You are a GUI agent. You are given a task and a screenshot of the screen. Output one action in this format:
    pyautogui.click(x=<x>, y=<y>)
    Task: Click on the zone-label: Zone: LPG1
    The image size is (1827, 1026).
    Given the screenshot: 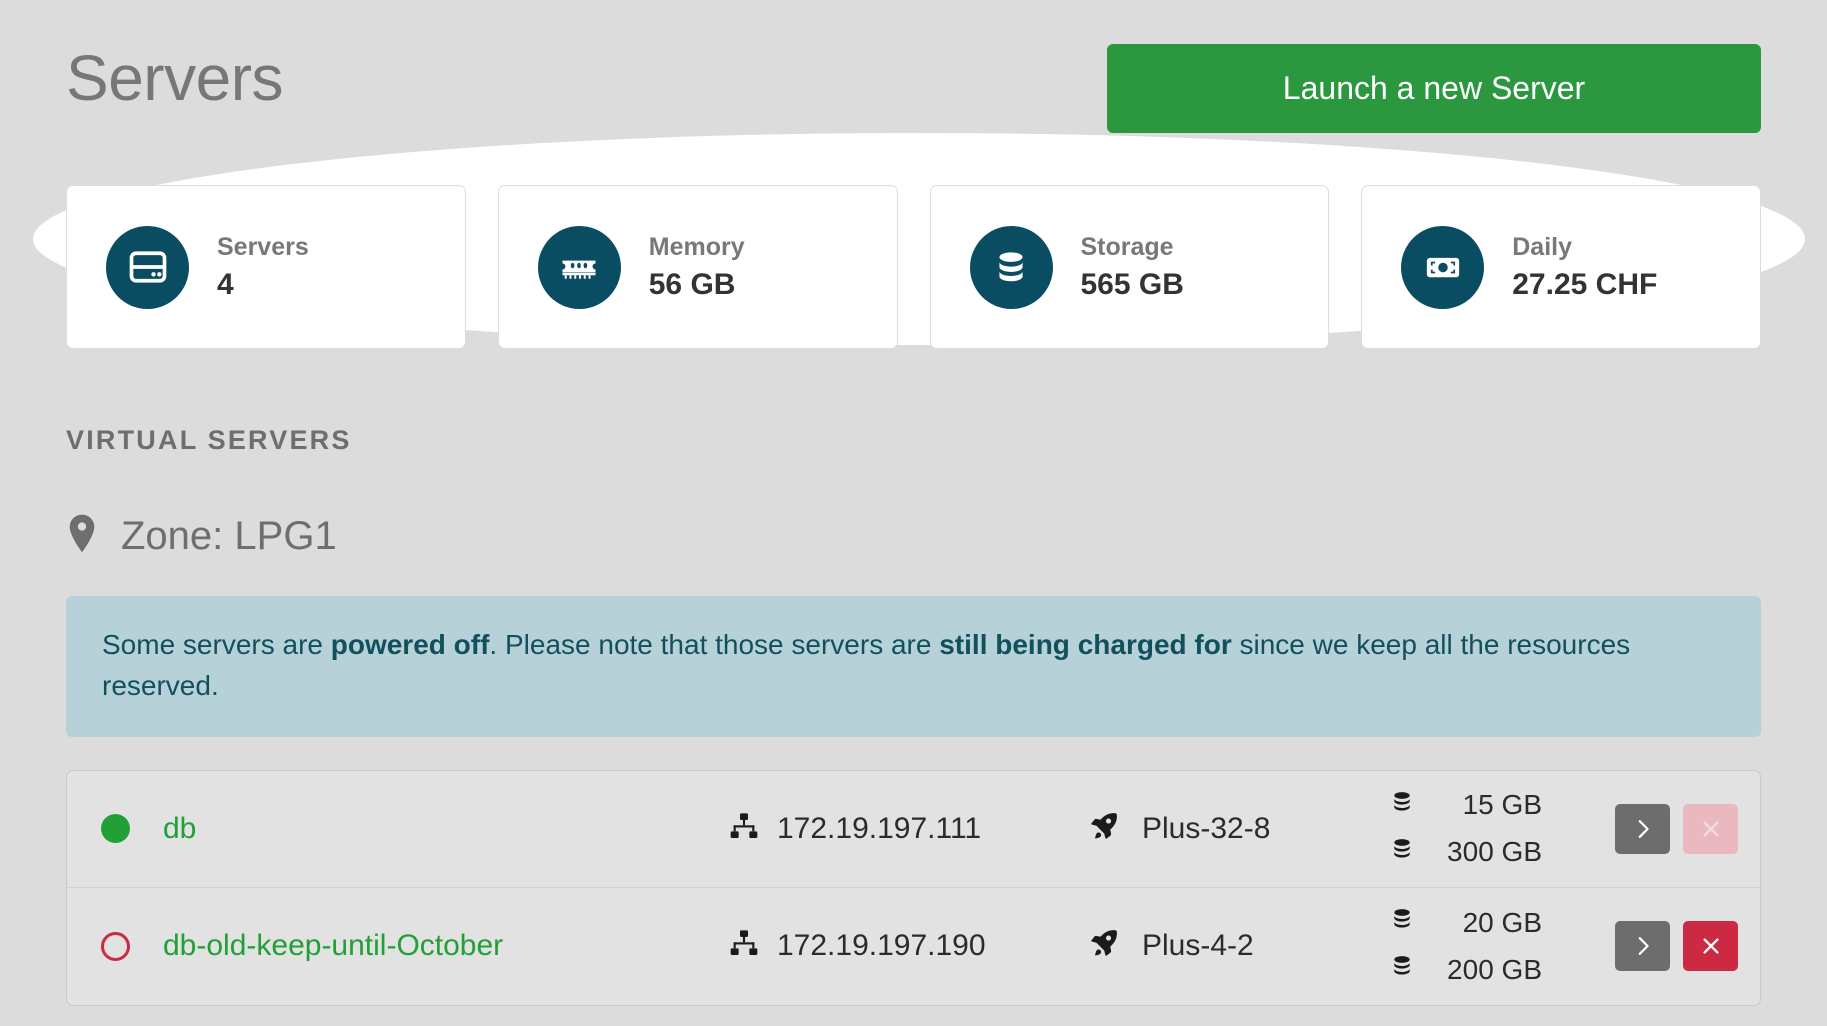 What is the action you would take?
    pyautogui.click(x=229, y=536)
    